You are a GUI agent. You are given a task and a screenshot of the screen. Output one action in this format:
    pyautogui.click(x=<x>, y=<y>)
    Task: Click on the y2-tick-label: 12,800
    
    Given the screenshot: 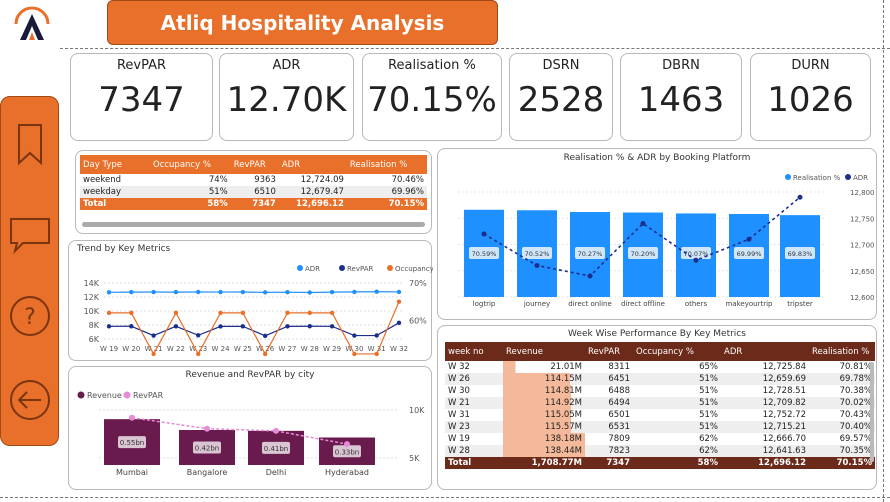 What is the action you would take?
    pyautogui.click(x=862, y=193)
    